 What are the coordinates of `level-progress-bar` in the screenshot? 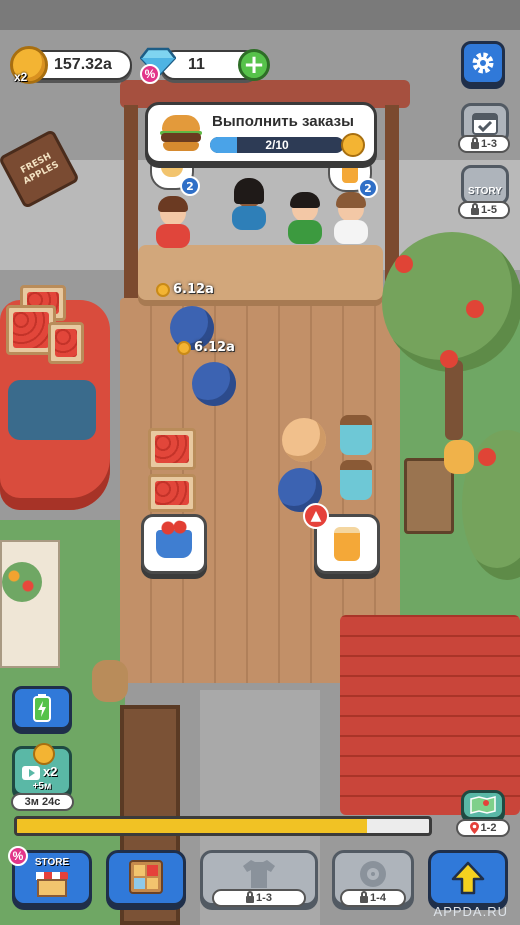 It's located at (223, 826).